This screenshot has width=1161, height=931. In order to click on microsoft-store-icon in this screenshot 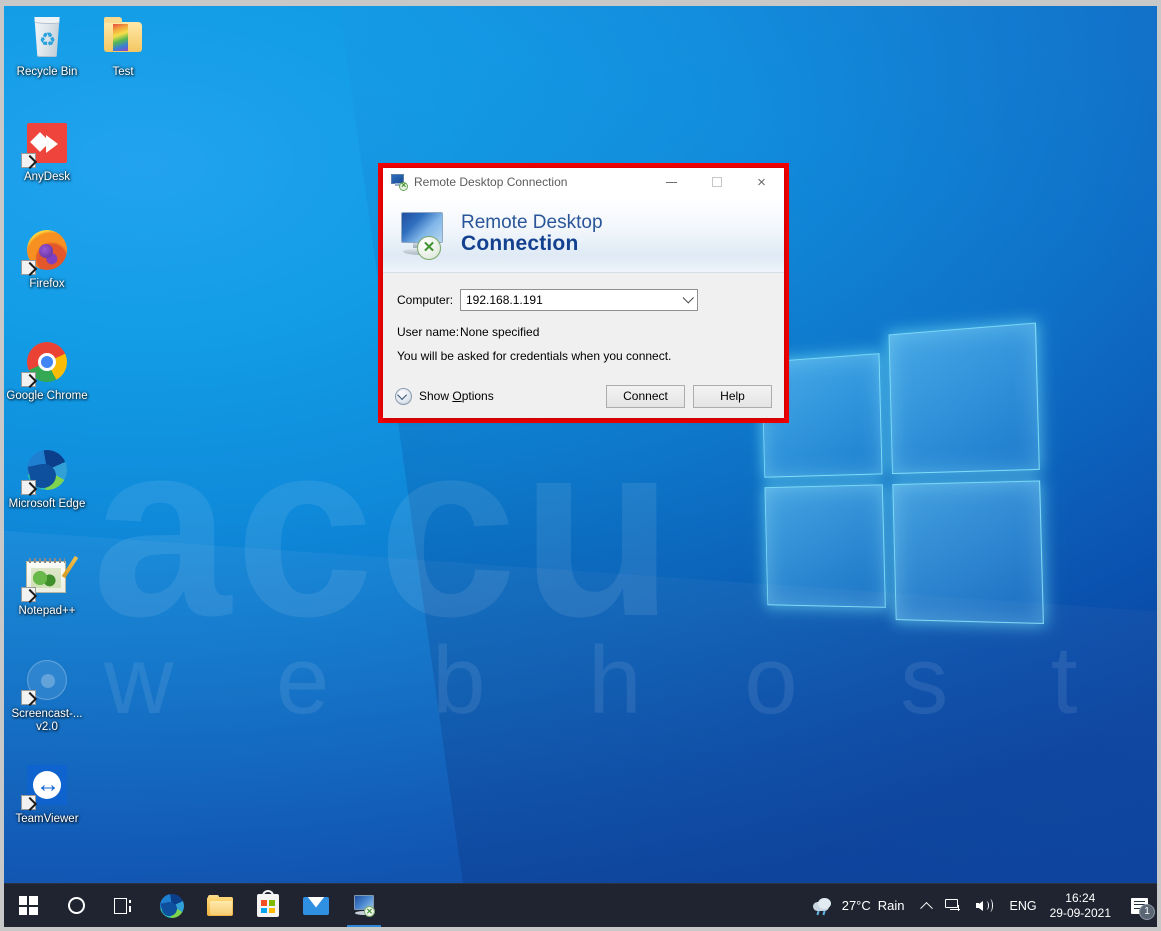, I will do `click(268, 903)`.